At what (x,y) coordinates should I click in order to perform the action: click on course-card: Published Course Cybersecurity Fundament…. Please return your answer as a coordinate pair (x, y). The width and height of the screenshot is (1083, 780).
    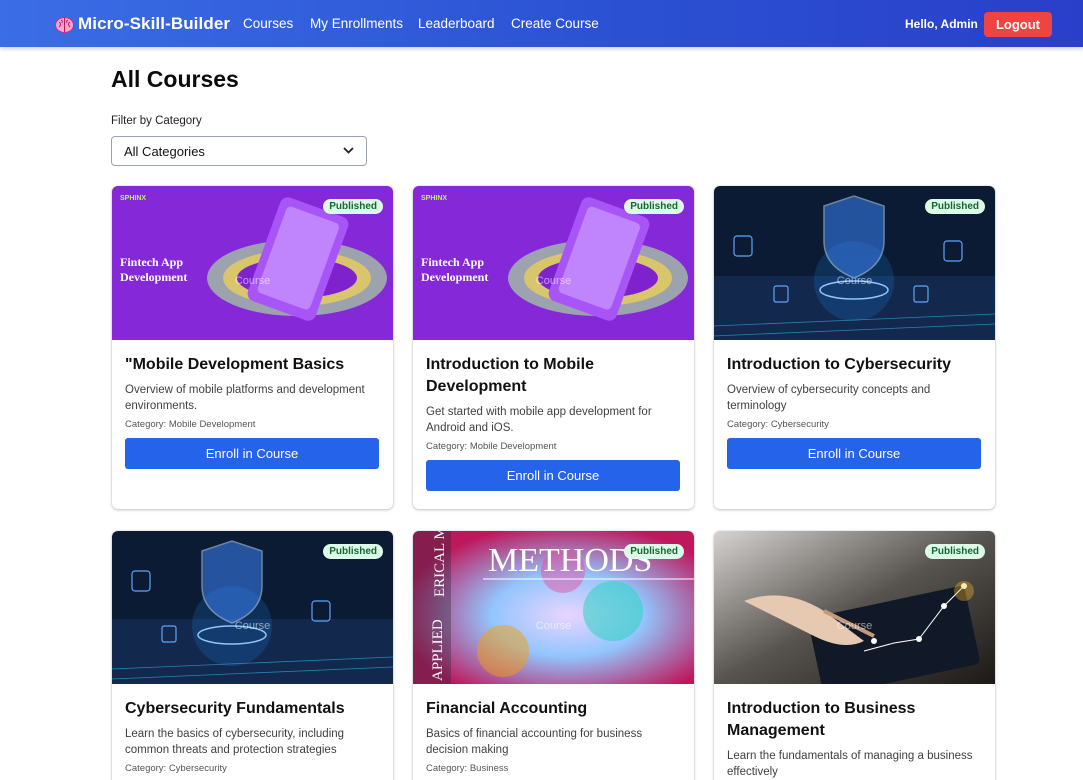
    Looking at the image, I should click on (252, 655).